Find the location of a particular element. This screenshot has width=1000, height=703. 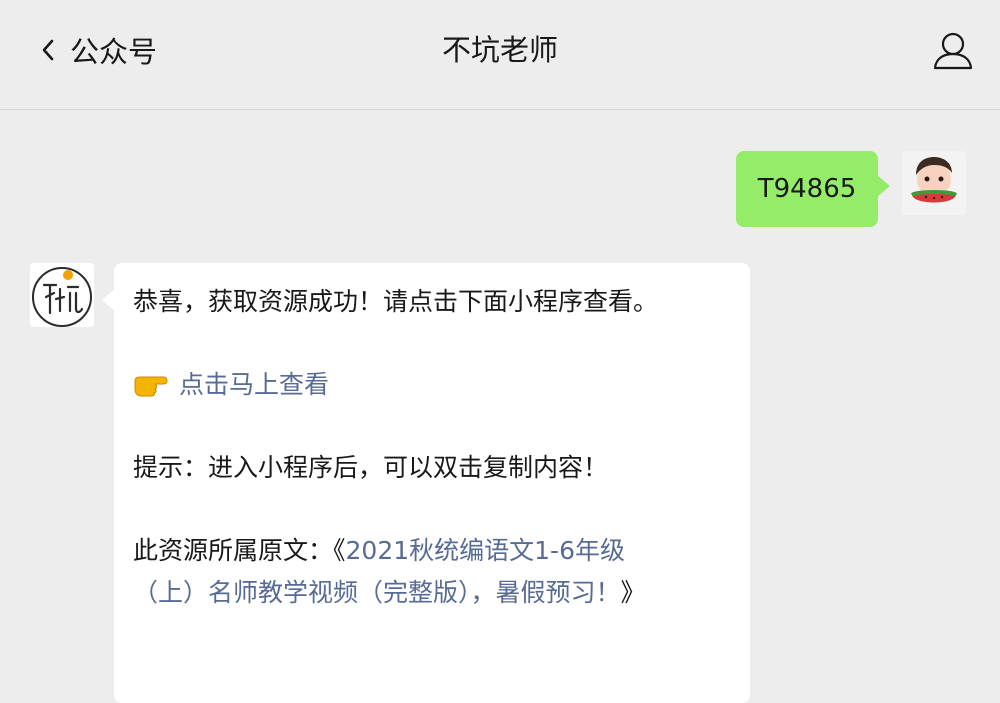

person-icon is located at coordinates (953, 51).